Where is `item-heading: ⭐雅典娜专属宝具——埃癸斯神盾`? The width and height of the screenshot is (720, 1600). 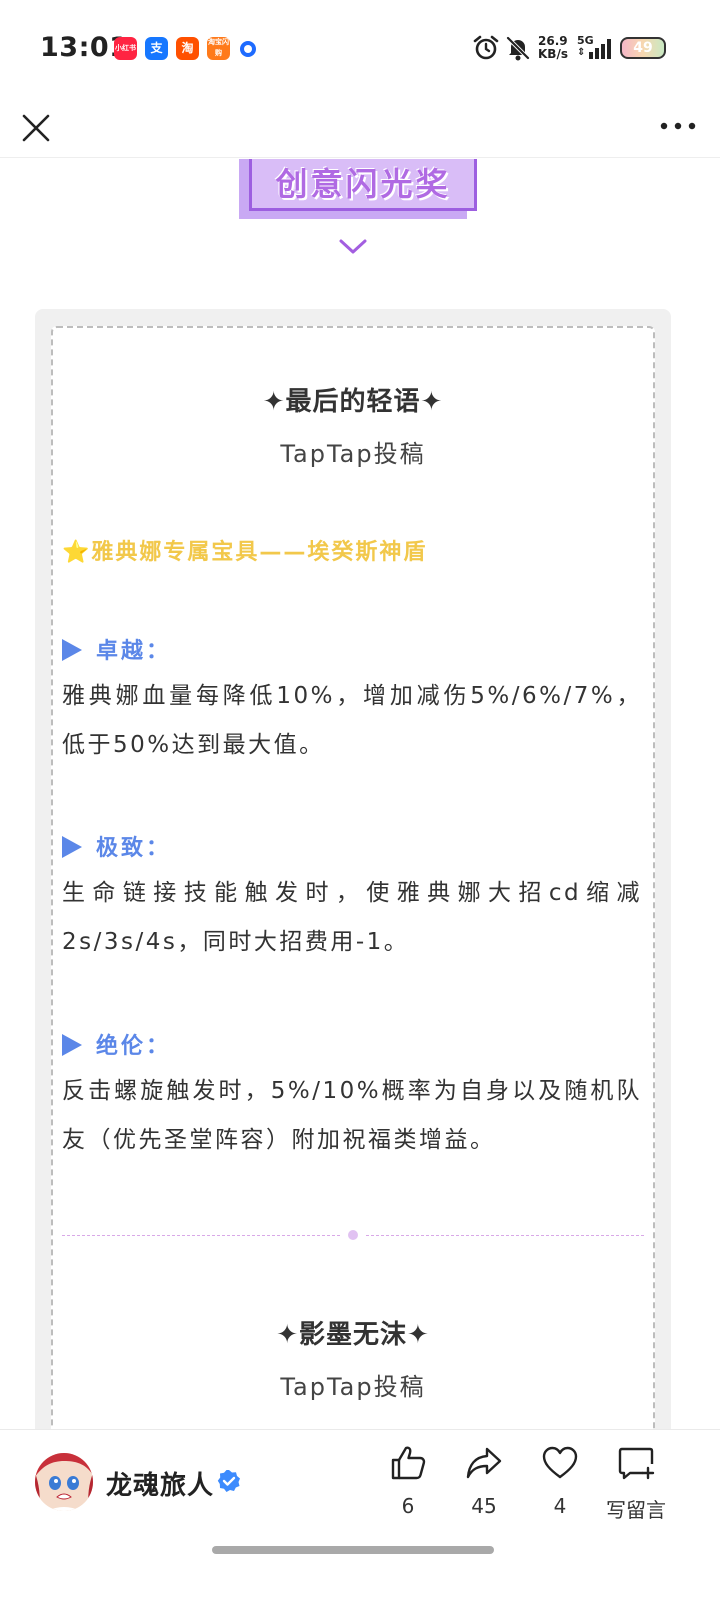 item-heading: ⭐雅典娜专属宝具——埃癸斯神盾 is located at coordinates (245, 552).